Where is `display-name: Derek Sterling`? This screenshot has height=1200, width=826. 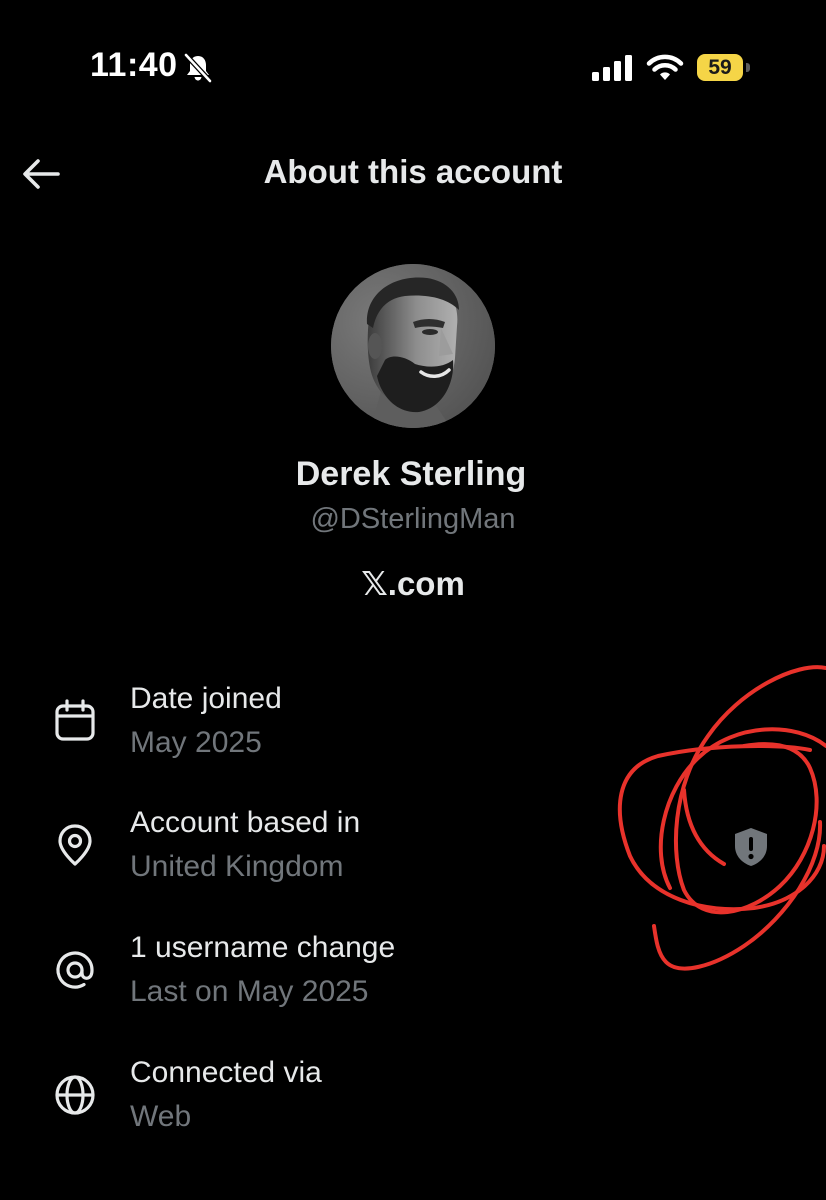 display-name: Derek Sterling is located at coordinates (411, 474).